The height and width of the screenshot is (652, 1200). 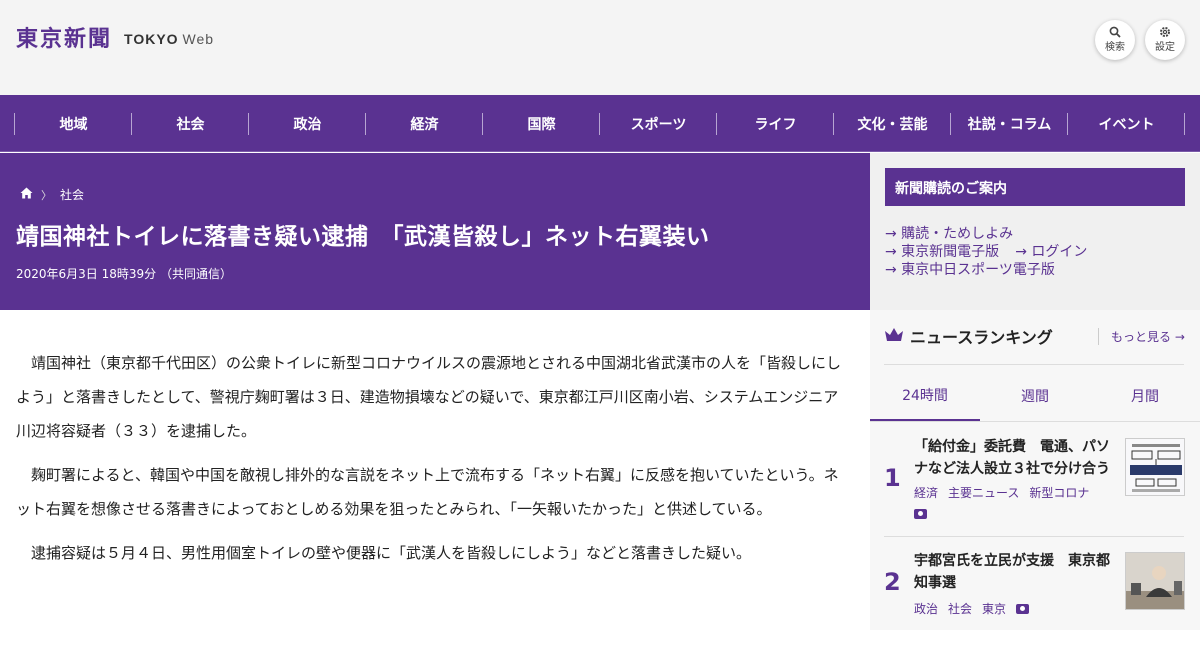 What do you see at coordinates (960, 608) in the screenshot?
I see `tag: 社会` at bounding box center [960, 608].